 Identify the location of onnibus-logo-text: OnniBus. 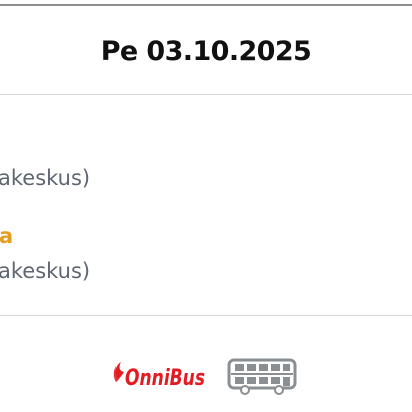
(165, 378).